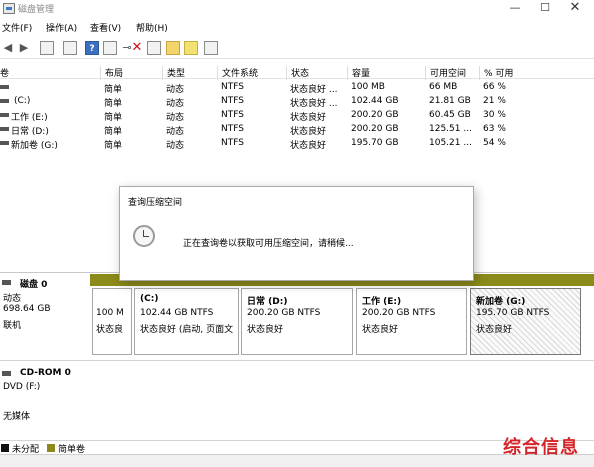 This screenshot has height=467, width=594. Describe the element at coordinates (297, 27) in the screenshot. I see `menu-bar: 文件(F) 操作(A) 查看(V) 帮助(H)` at that location.